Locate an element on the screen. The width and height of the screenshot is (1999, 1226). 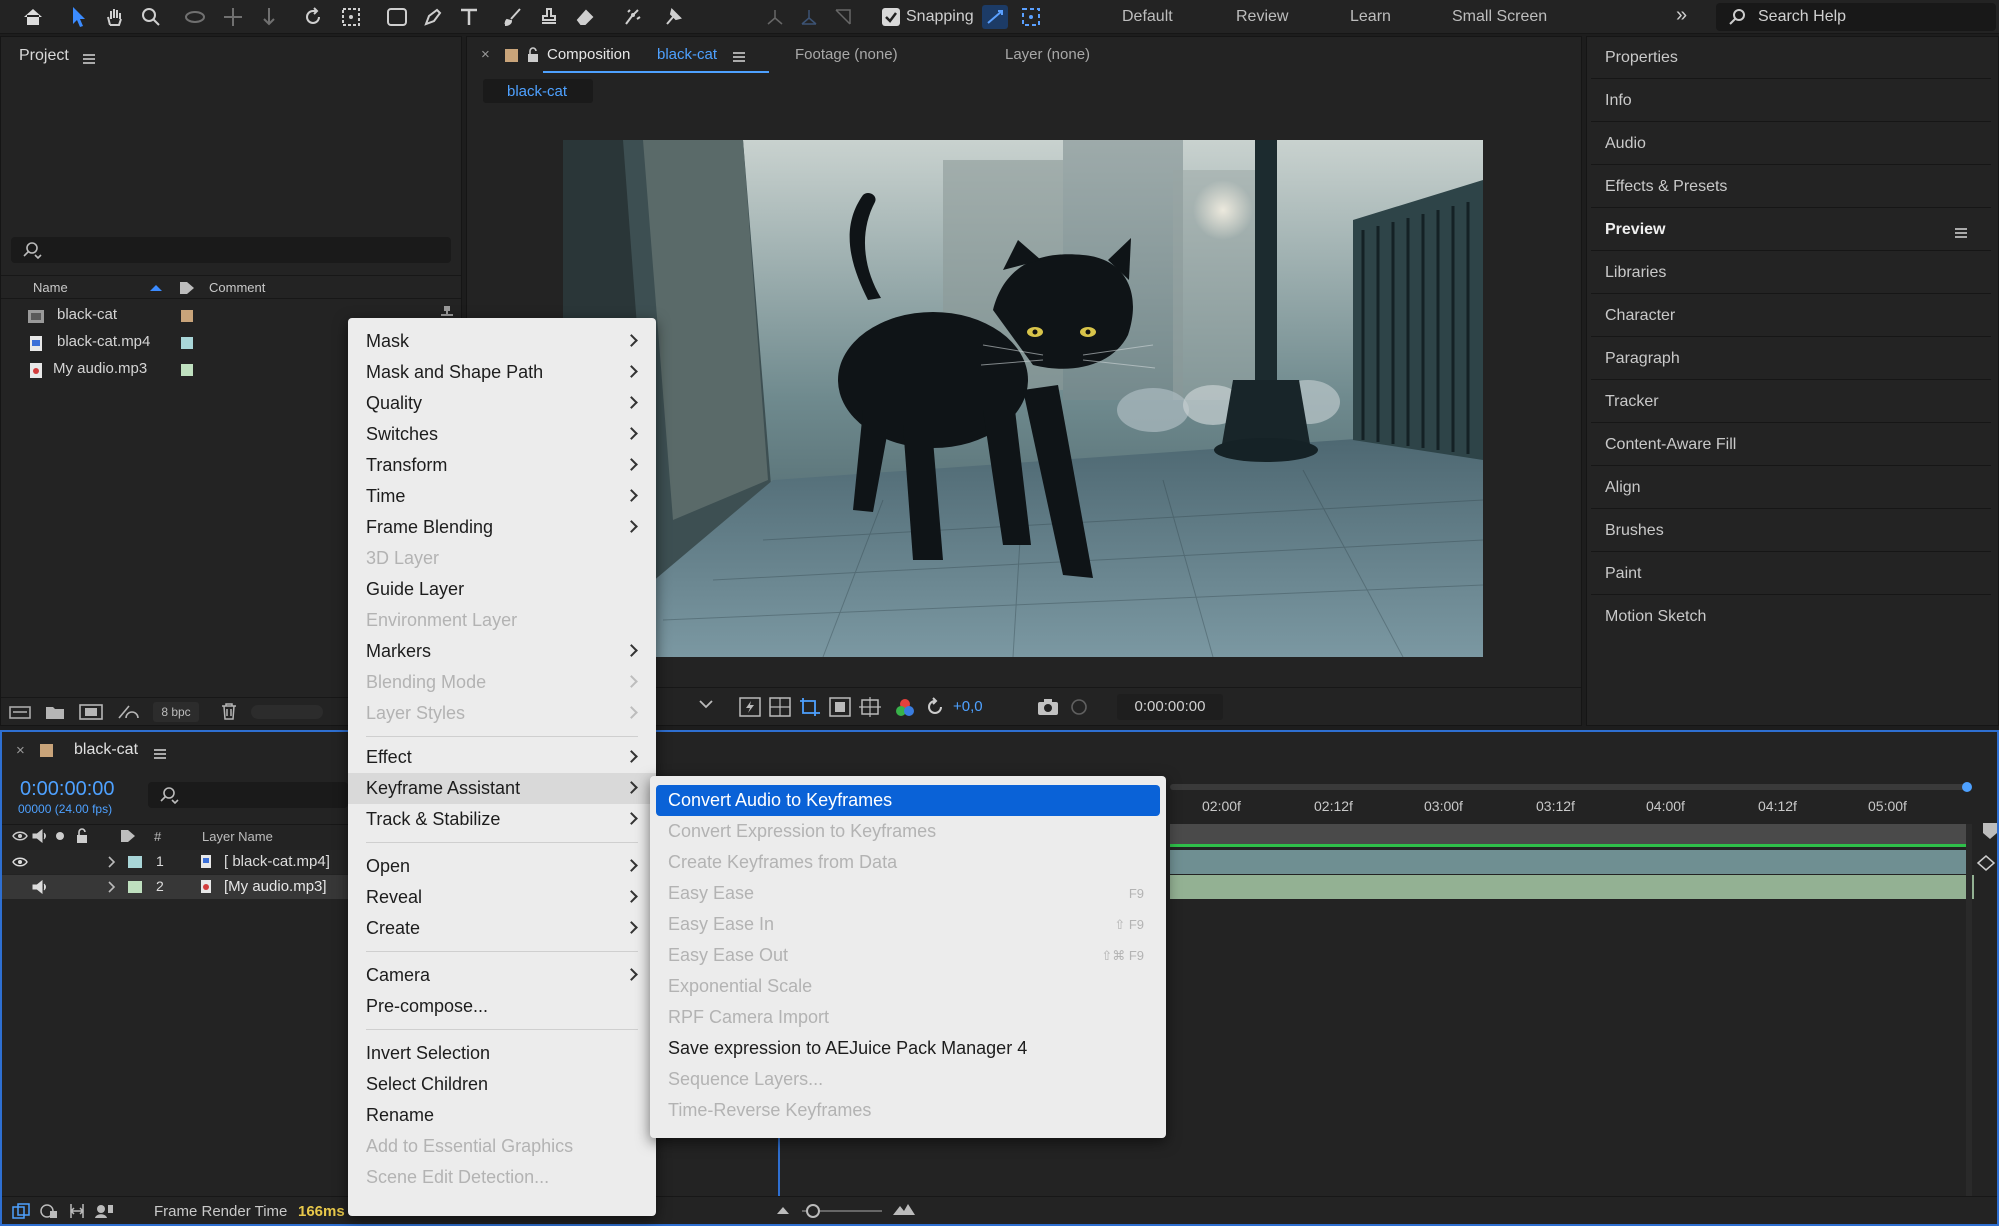
workspace-review: Review is located at coordinates (1262, 17).